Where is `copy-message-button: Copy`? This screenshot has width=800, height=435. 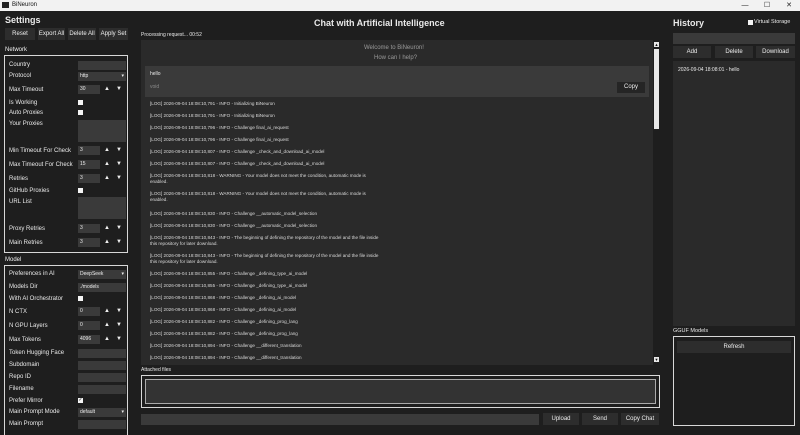
copy-message-button: Copy is located at coordinates (631, 87).